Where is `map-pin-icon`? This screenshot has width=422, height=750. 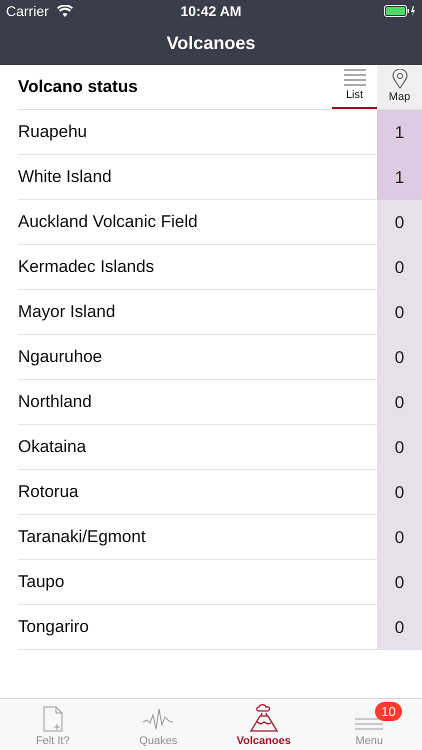
map-pin-icon is located at coordinates (400, 79).